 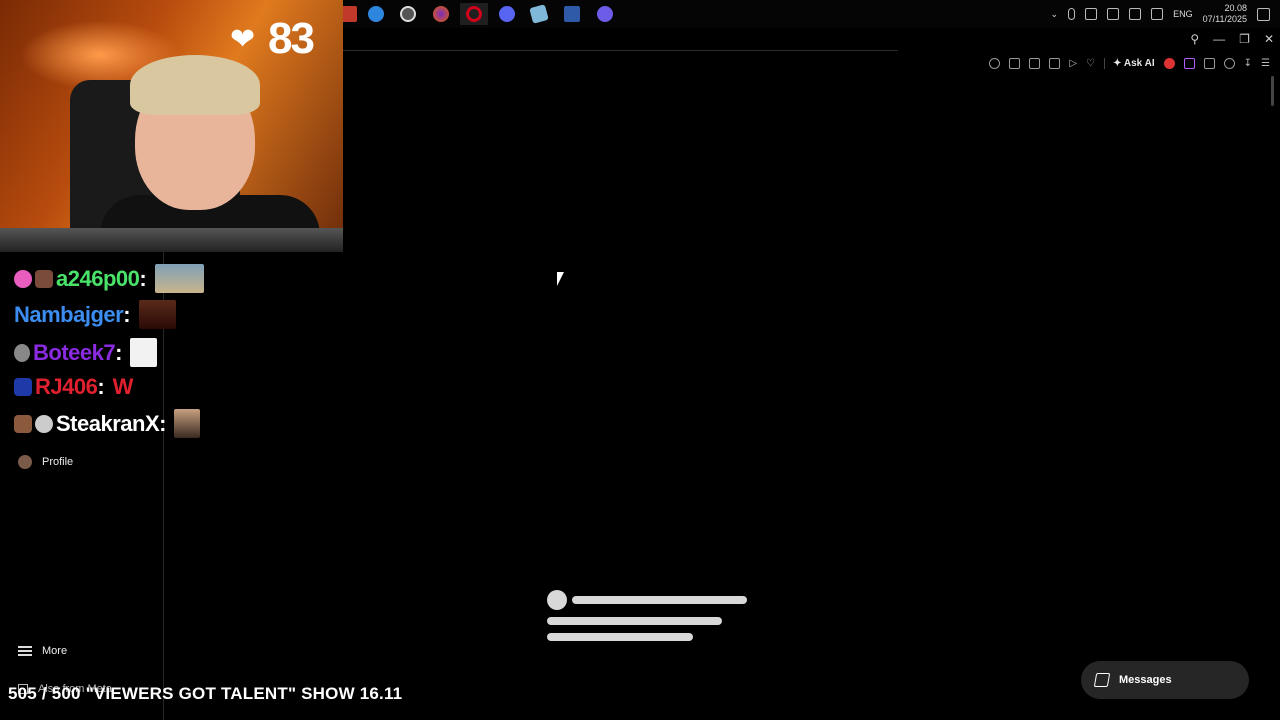 What do you see at coordinates (1091, 14) in the screenshot?
I see `camera-icon` at bounding box center [1091, 14].